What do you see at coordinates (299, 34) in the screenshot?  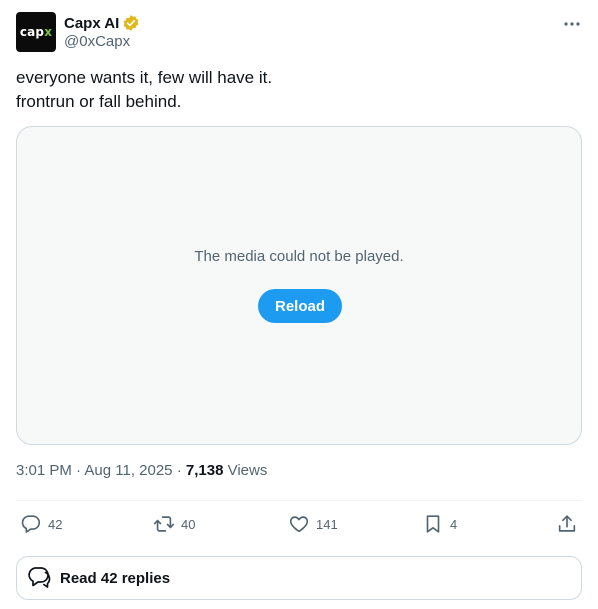 I see `tweet-header: cap x Capx AI @0xCapx` at bounding box center [299, 34].